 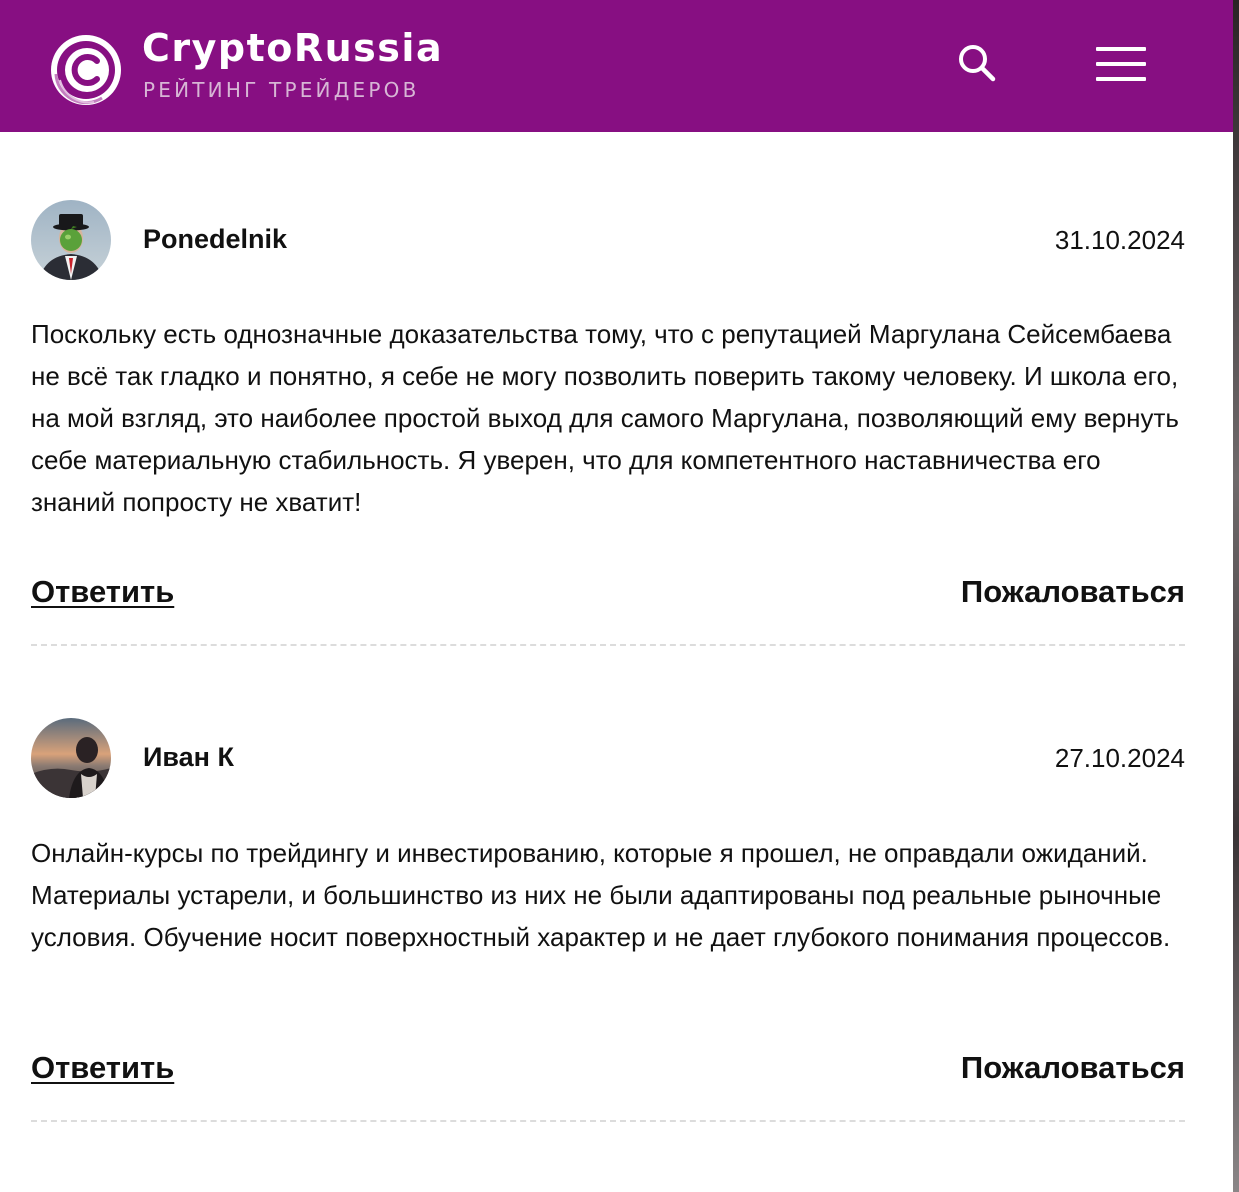 I want to click on site-title: CryptoRussia, so click(x=292, y=48).